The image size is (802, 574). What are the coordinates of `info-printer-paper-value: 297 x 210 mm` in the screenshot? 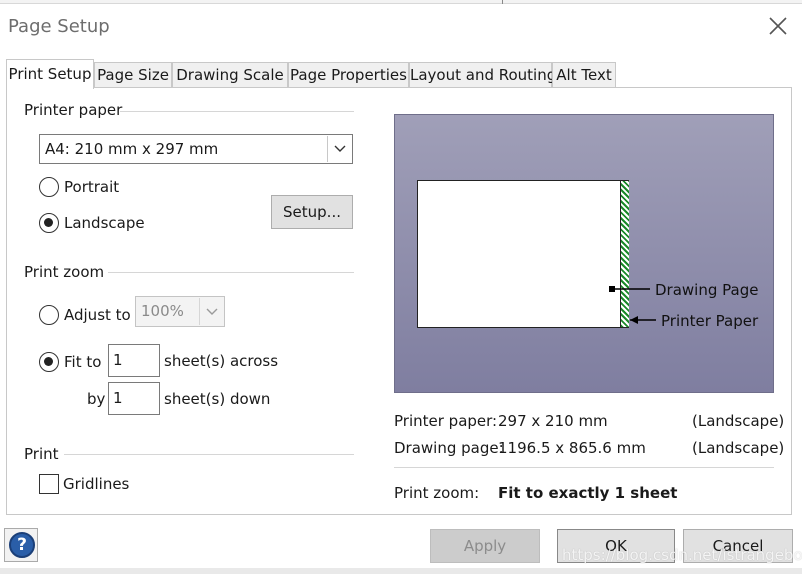 It's located at (553, 421).